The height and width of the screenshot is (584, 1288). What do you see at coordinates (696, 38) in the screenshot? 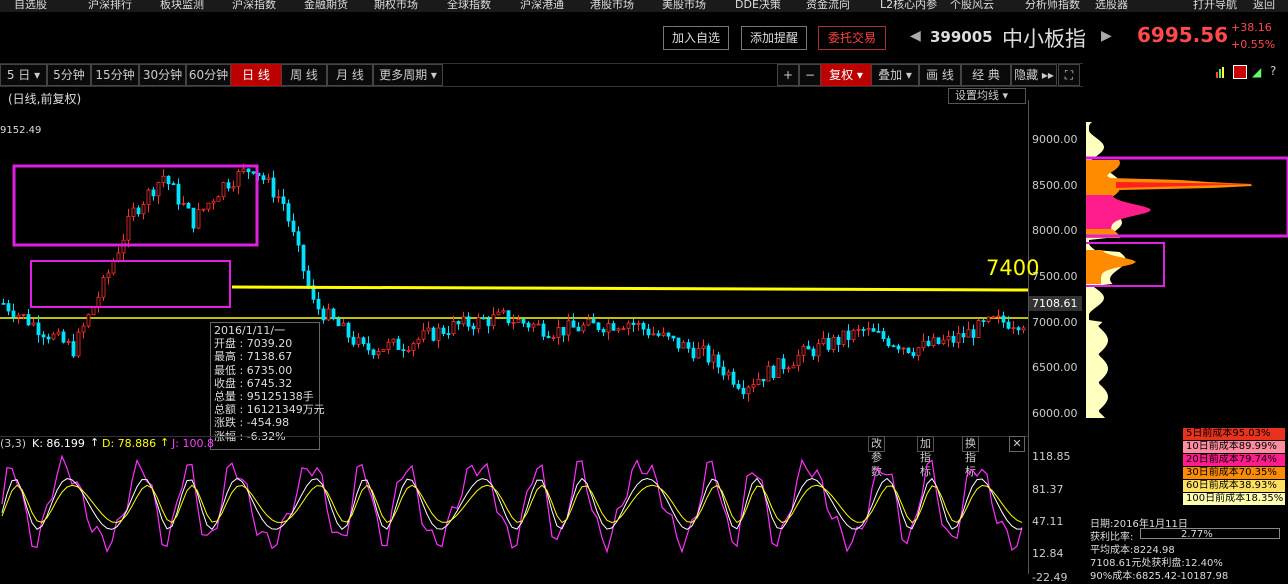
I see `add-watchlist-button: 加入自选` at bounding box center [696, 38].